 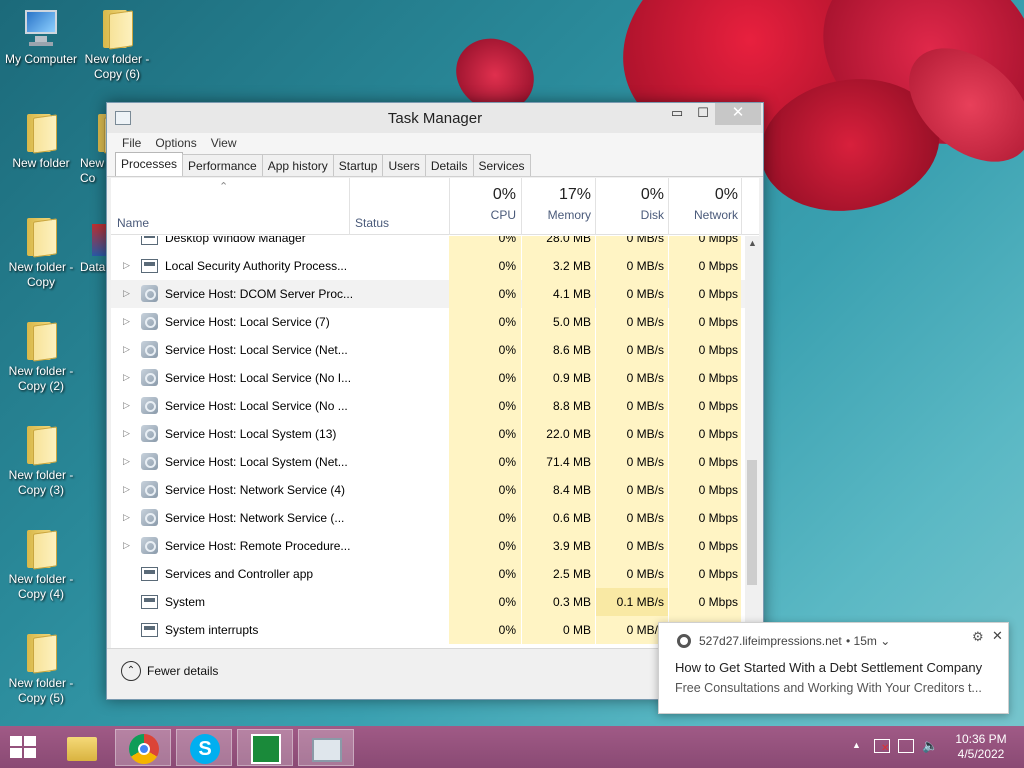 I want to click on tab-startup: Startup, so click(x=358, y=165).